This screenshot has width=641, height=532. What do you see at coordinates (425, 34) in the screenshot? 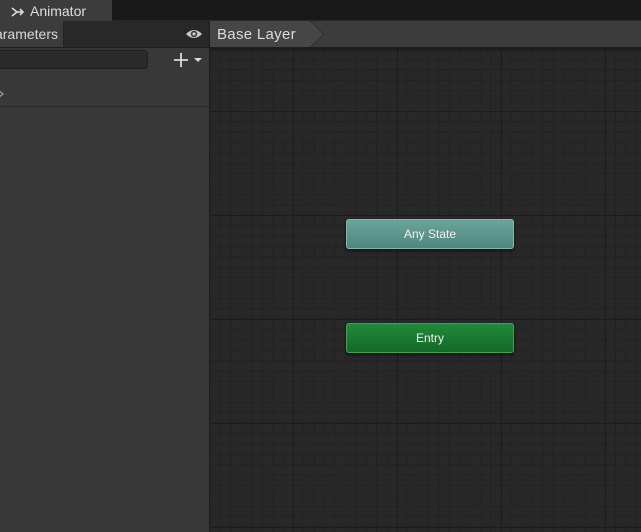
I see `breadcrumb-bar: Base Layer` at bounding box center [425, 34].